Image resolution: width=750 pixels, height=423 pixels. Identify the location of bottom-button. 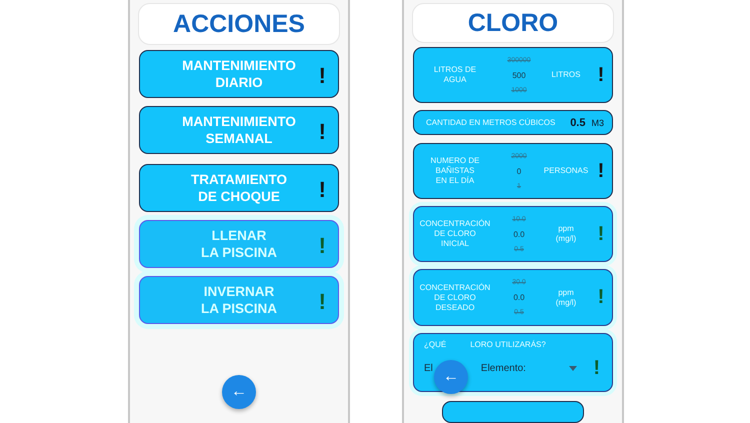
(513, 412).